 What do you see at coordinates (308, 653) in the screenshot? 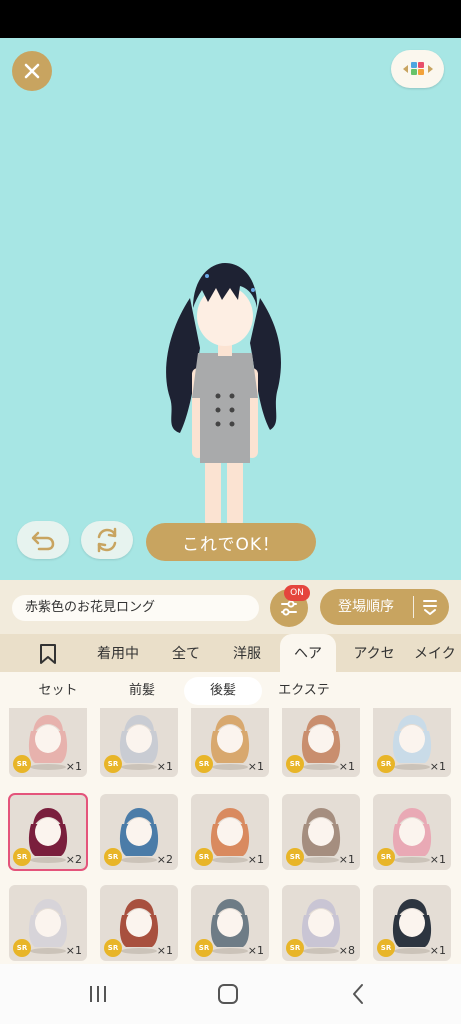
I see `tab-hair: ヘア` at bounding box center [308, 653].